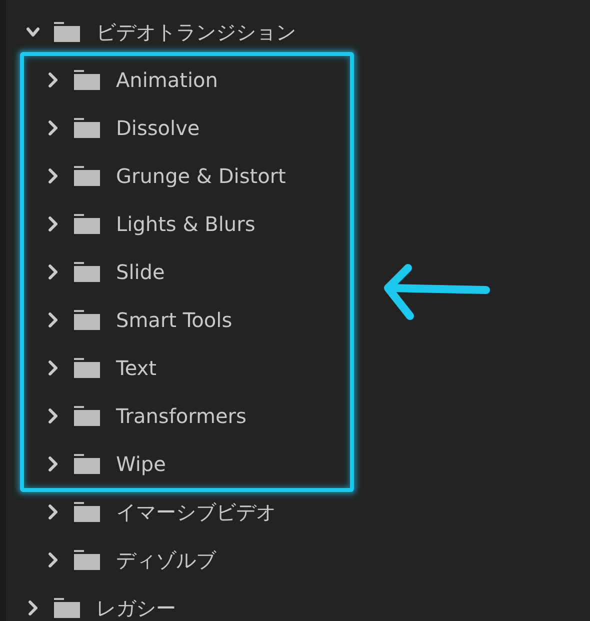  I want to click on tree-item: レガシー, so click(136, 607).